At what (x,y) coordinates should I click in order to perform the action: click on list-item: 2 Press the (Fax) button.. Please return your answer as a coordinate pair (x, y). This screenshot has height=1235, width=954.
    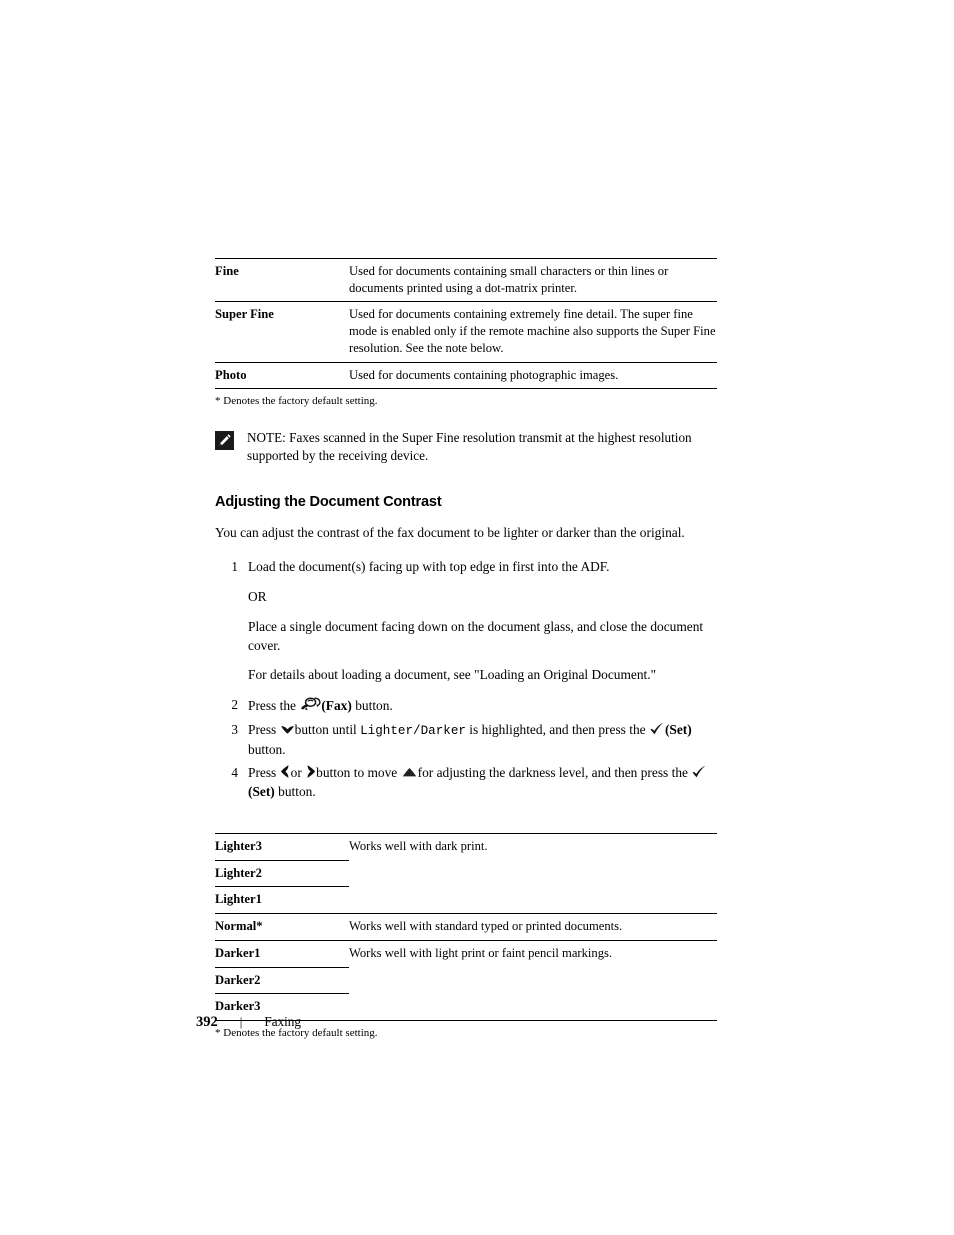
    Looking at the image, I should click on (466, 706).